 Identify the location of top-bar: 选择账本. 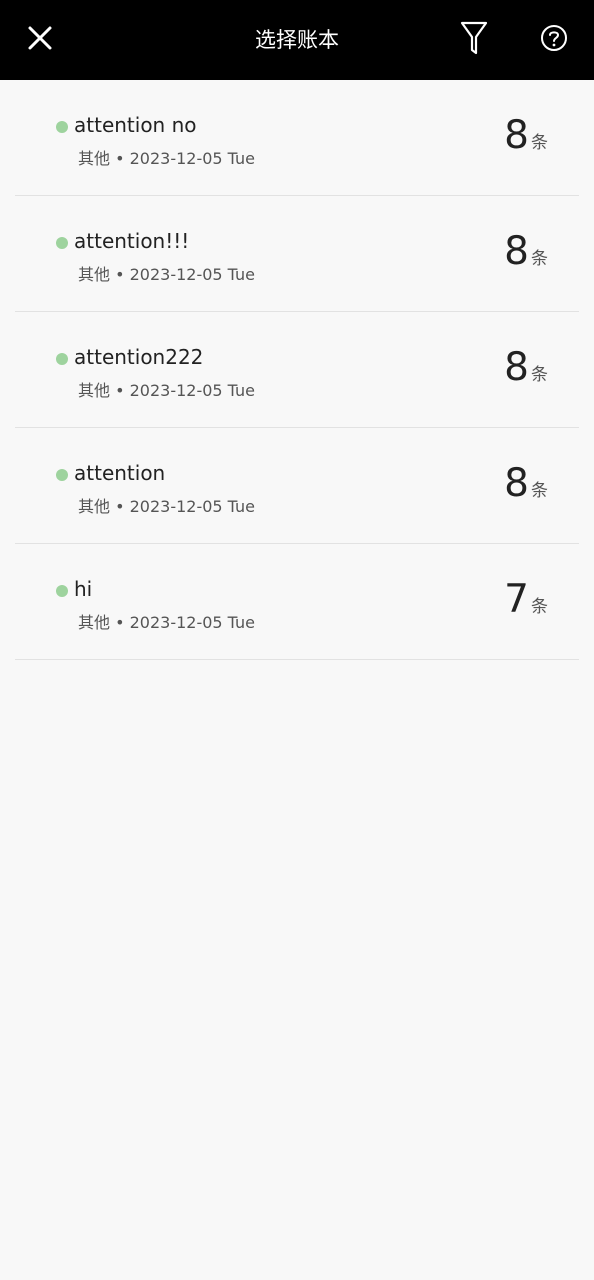
(297, 40).